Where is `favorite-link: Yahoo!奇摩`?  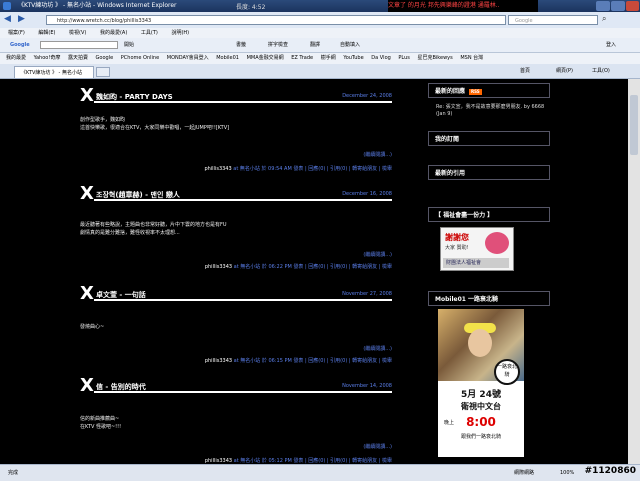 favorite-link: Yahoo!奇摩 is located at coordinates (47, 58).